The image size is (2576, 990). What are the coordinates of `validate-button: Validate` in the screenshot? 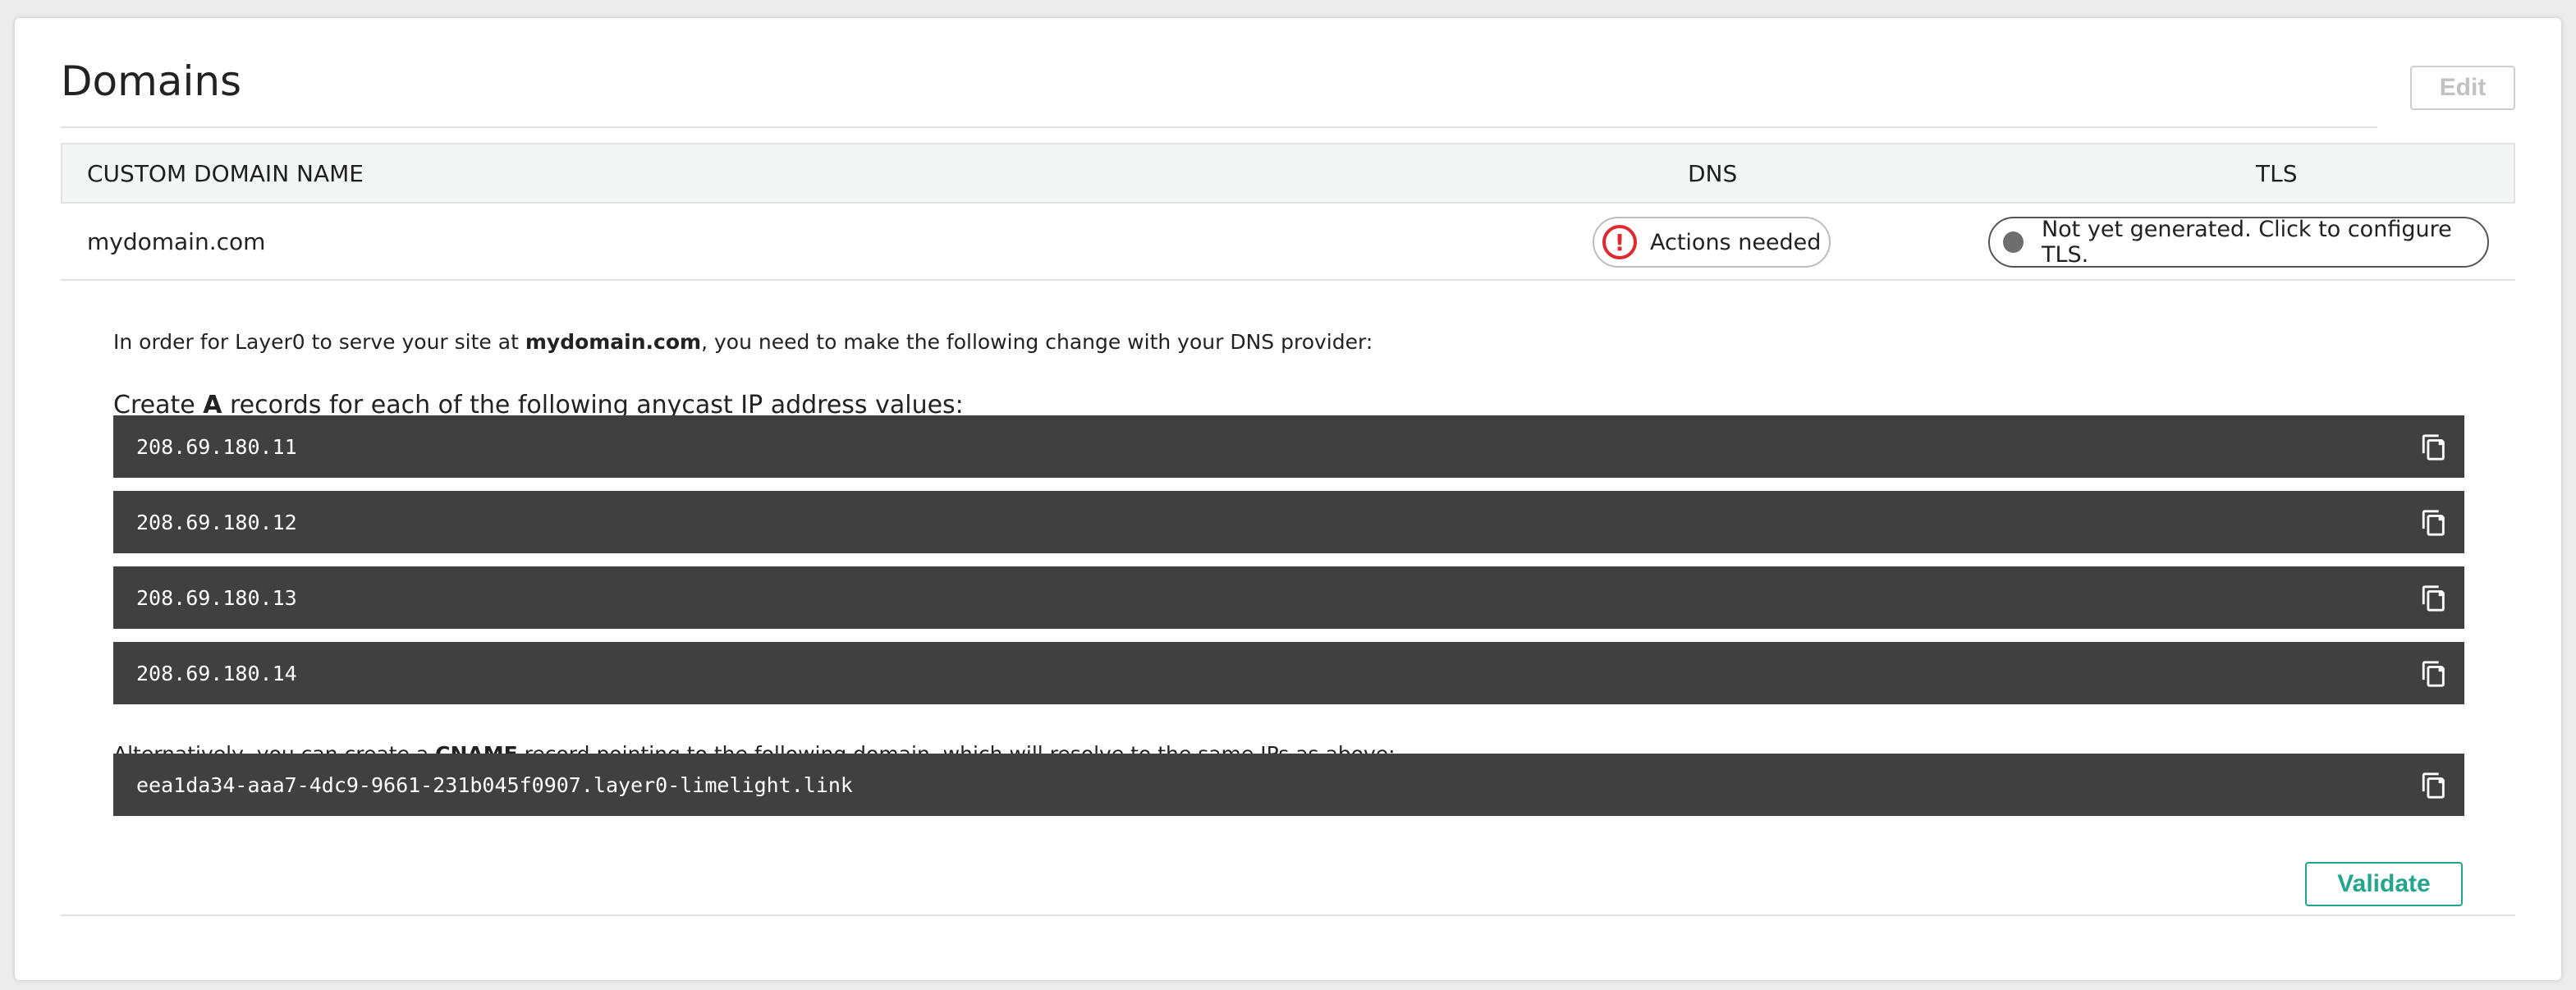 It's located at (2384, 884).